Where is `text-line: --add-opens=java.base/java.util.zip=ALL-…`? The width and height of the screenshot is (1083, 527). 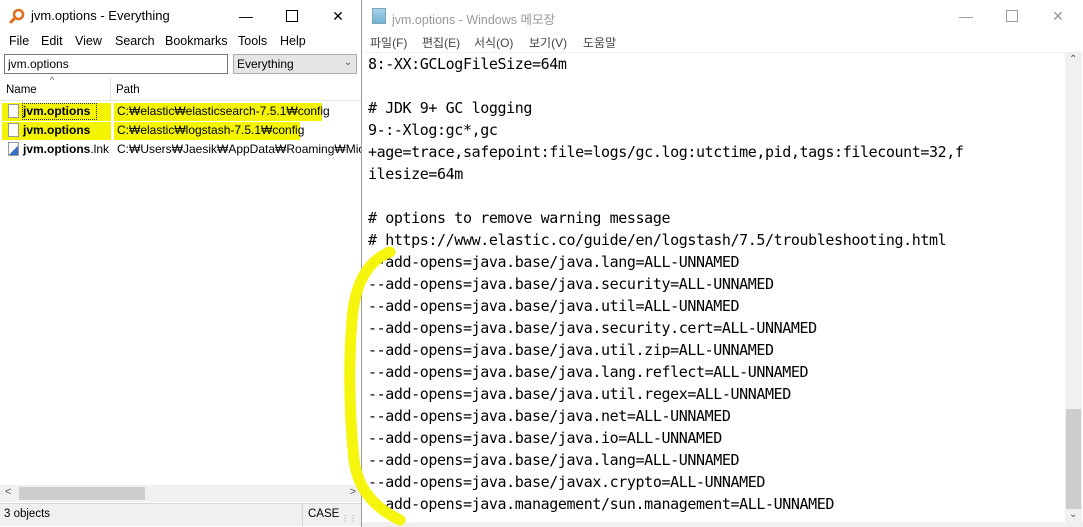
text-line: --add-opens=java.base/java.util.zip=ALL-… is located at coordinates (571, 350).